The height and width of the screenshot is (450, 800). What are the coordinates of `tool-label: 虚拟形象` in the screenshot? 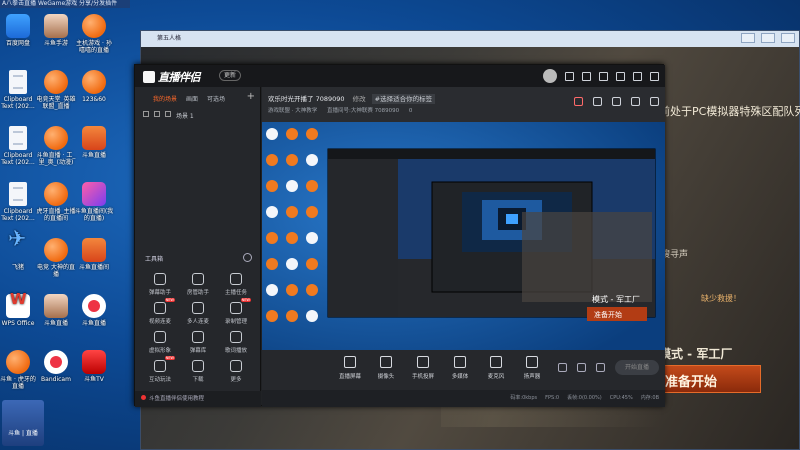 It's located at (159, 351).